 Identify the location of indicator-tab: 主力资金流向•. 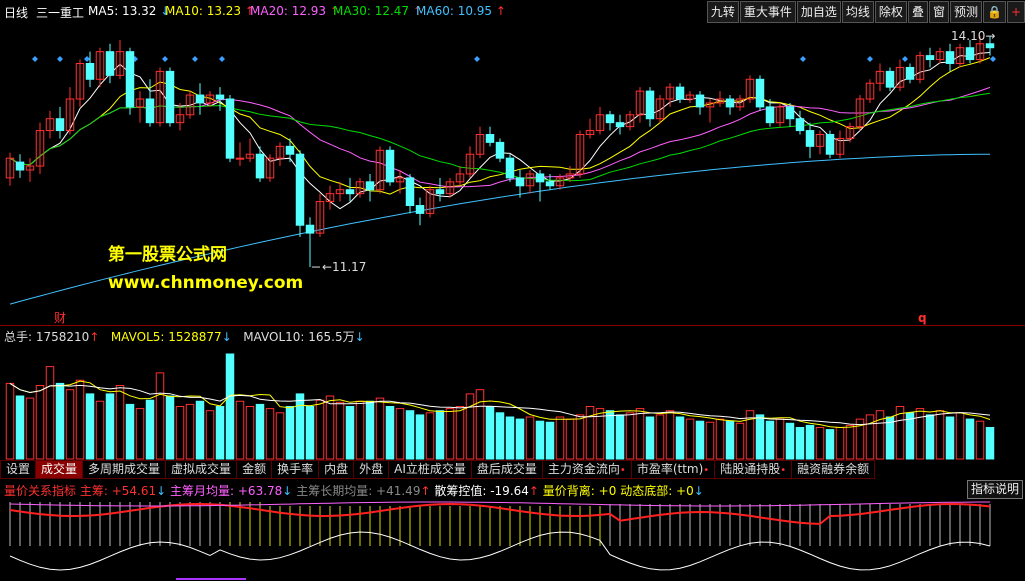
(586, 469).